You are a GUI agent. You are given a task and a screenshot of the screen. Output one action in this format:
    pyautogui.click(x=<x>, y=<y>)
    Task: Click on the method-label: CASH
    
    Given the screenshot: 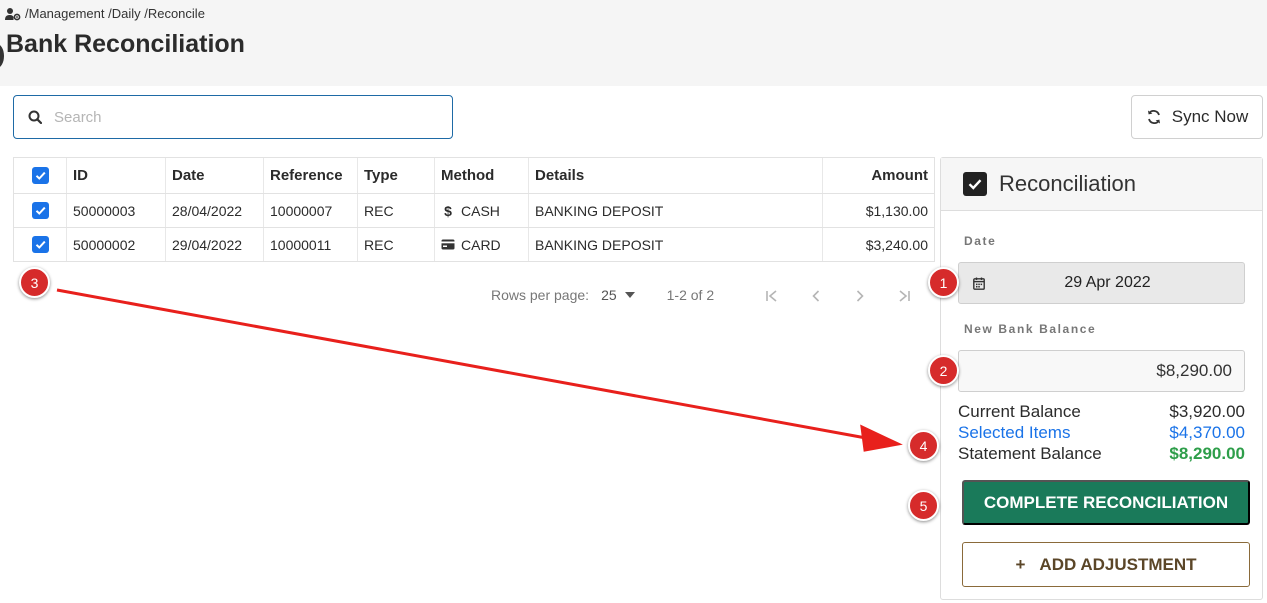 What is the action you would take?
    pyautogui.click(x=480, y=210)
    